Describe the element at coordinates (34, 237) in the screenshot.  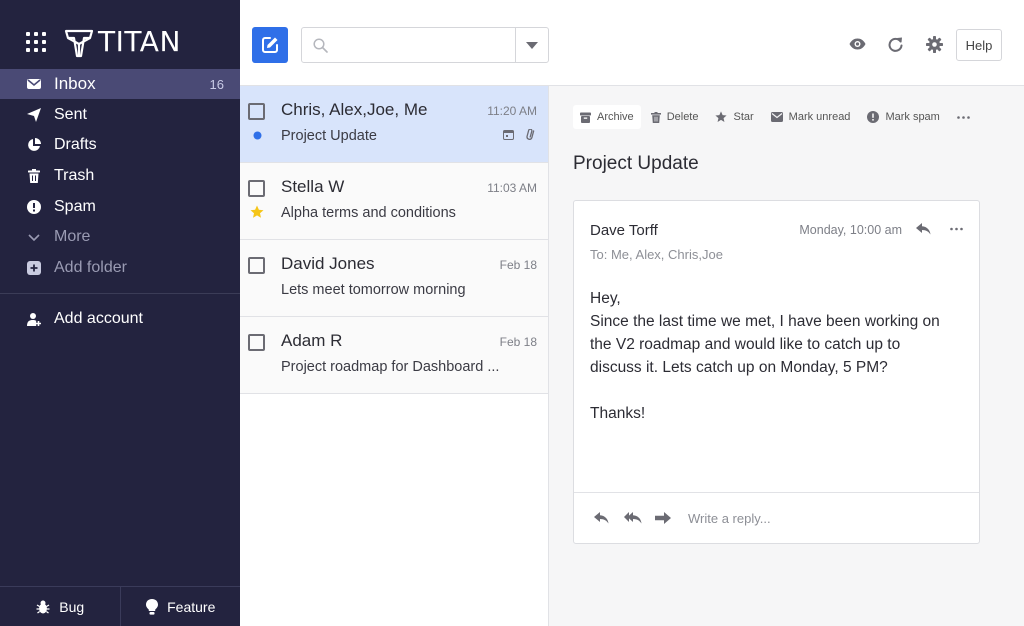
I see `chevron-down-icon` at that location.